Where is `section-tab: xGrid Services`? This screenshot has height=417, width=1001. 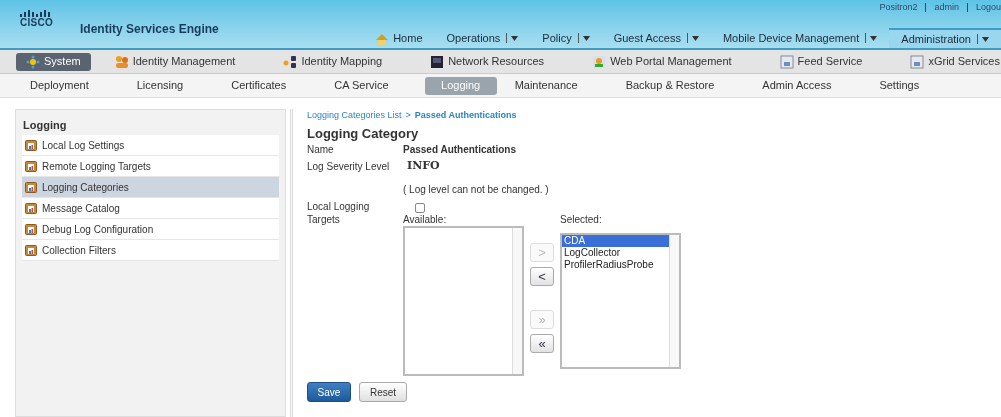 section-tab: xGrid Services is located at coordinates (950, 61).